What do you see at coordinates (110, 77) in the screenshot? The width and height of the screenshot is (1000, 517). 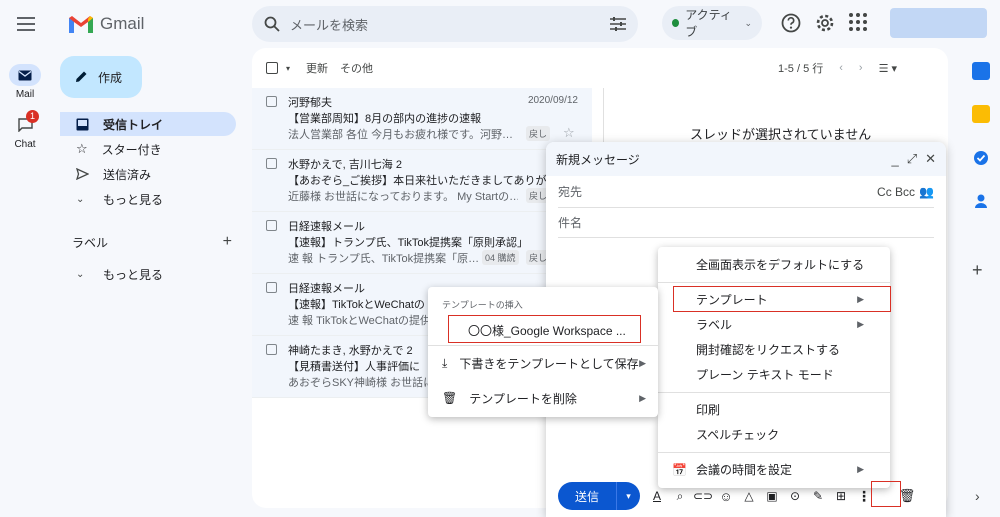 I see `compose-label: 作成` at bounding box center [110, 77].